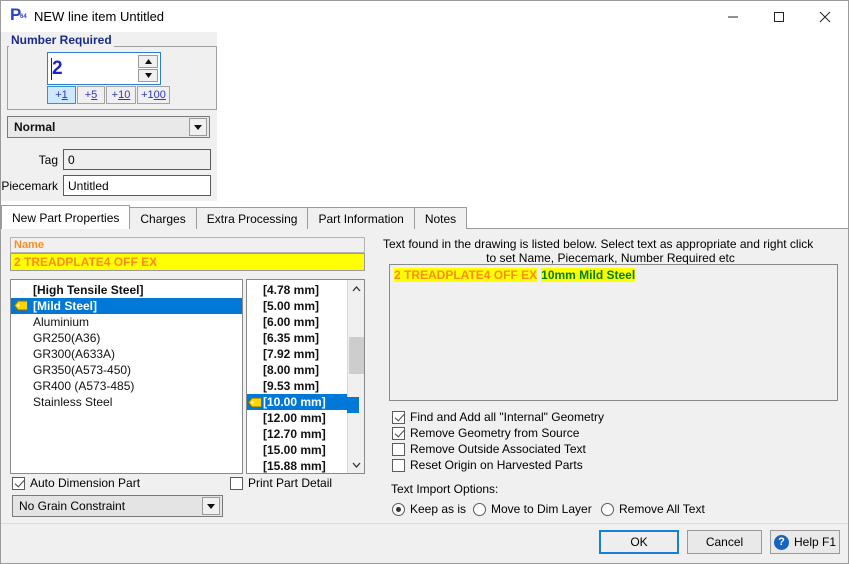 The image size is (849, 564). What do you see at coordinates (137, 159) in the screenshot?
I see `tag-input: 0` at bounding box center [137, 159].